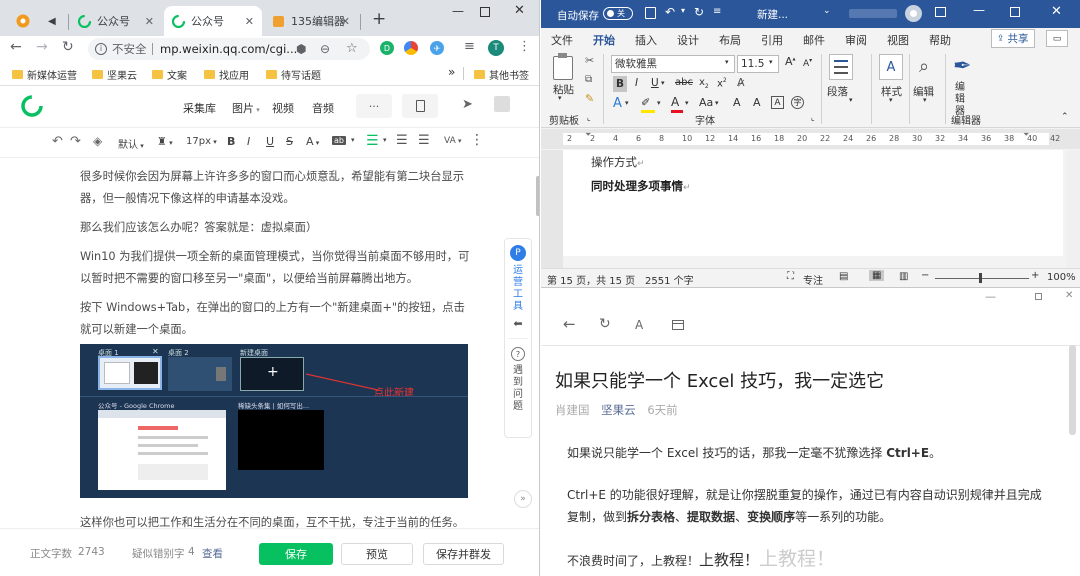 The width and height of the screenshot is (1080, 576). I want to click on cut-icon: ✂, so click(589, 60).